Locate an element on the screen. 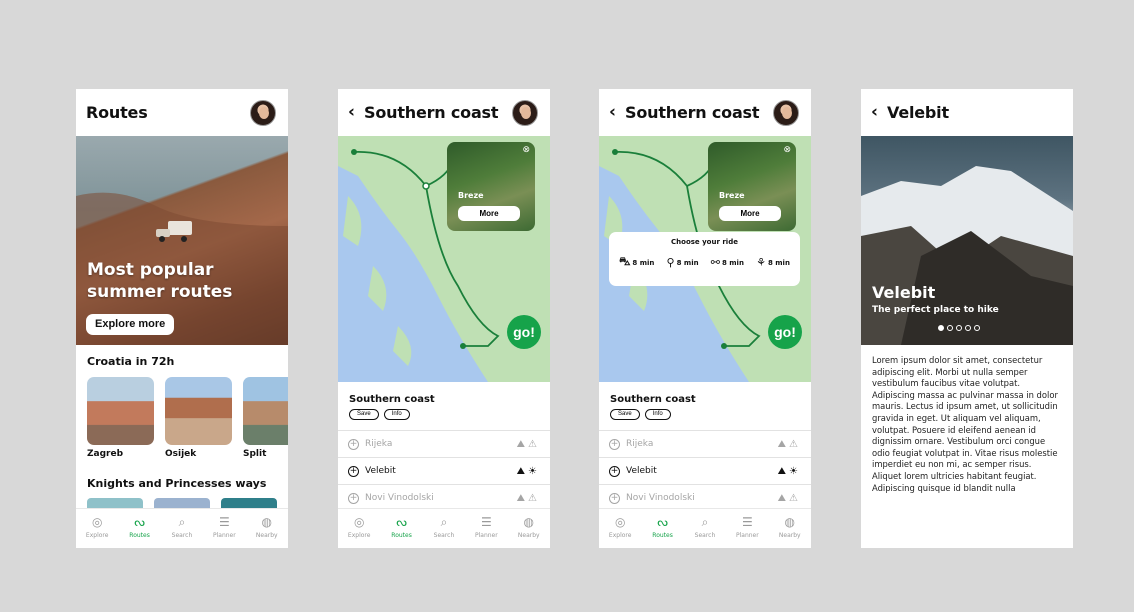  knights-cards is located at coordinates (182, 503).